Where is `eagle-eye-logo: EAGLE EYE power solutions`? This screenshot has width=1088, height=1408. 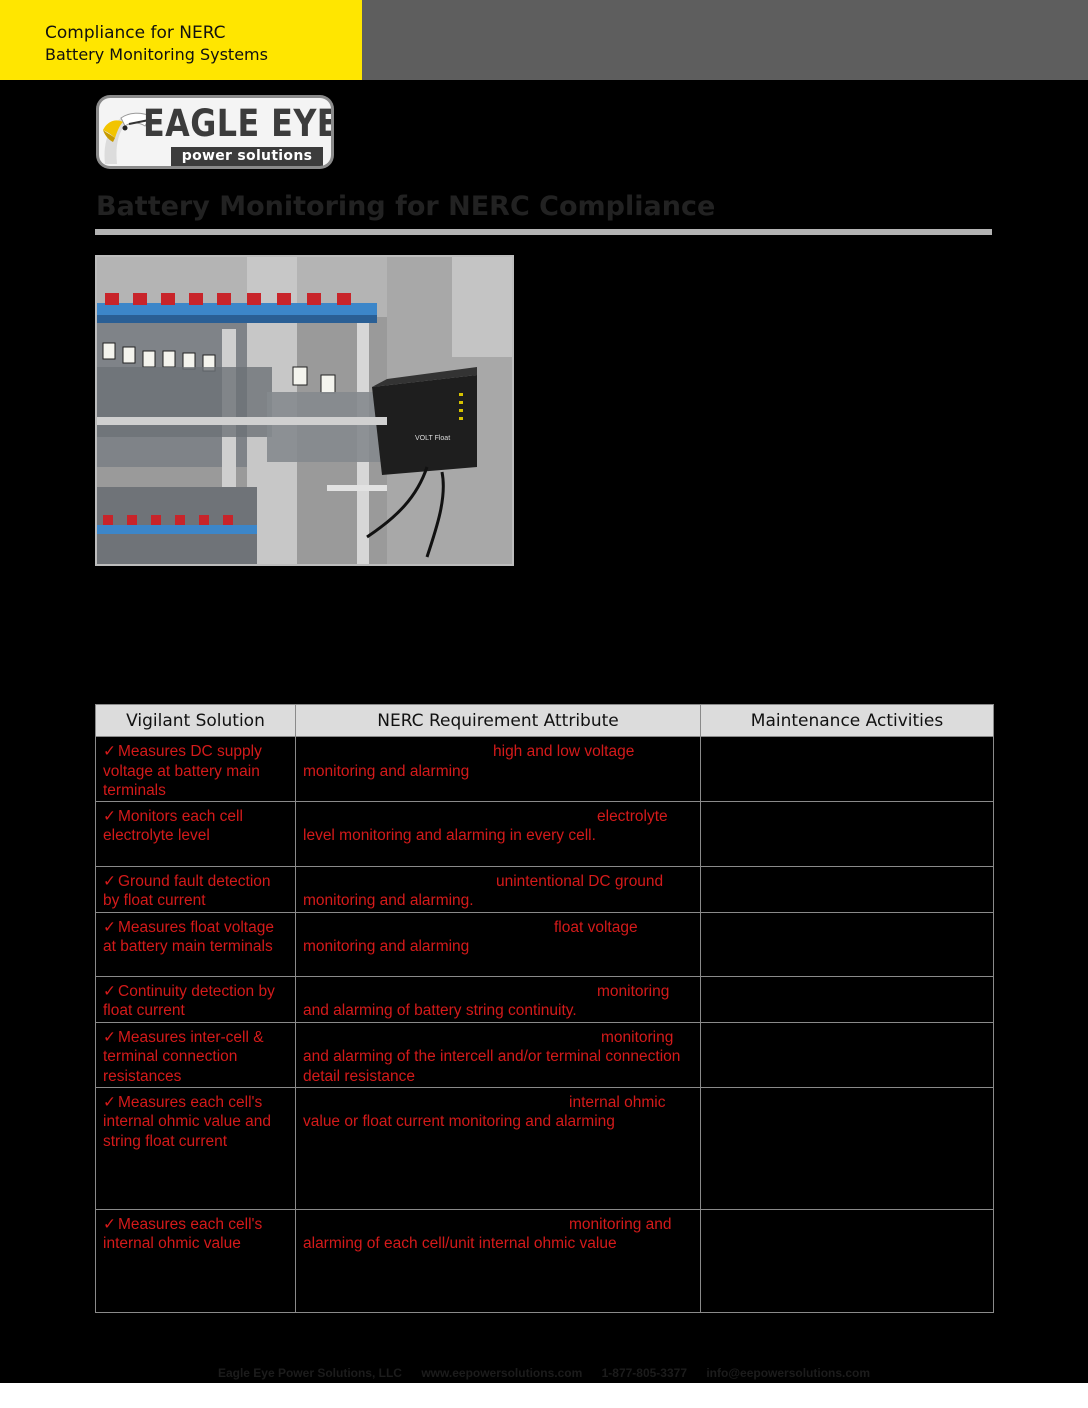
eagle-eye-logo: EAGLE EYE power solutions is located at coordinates (215, 132).